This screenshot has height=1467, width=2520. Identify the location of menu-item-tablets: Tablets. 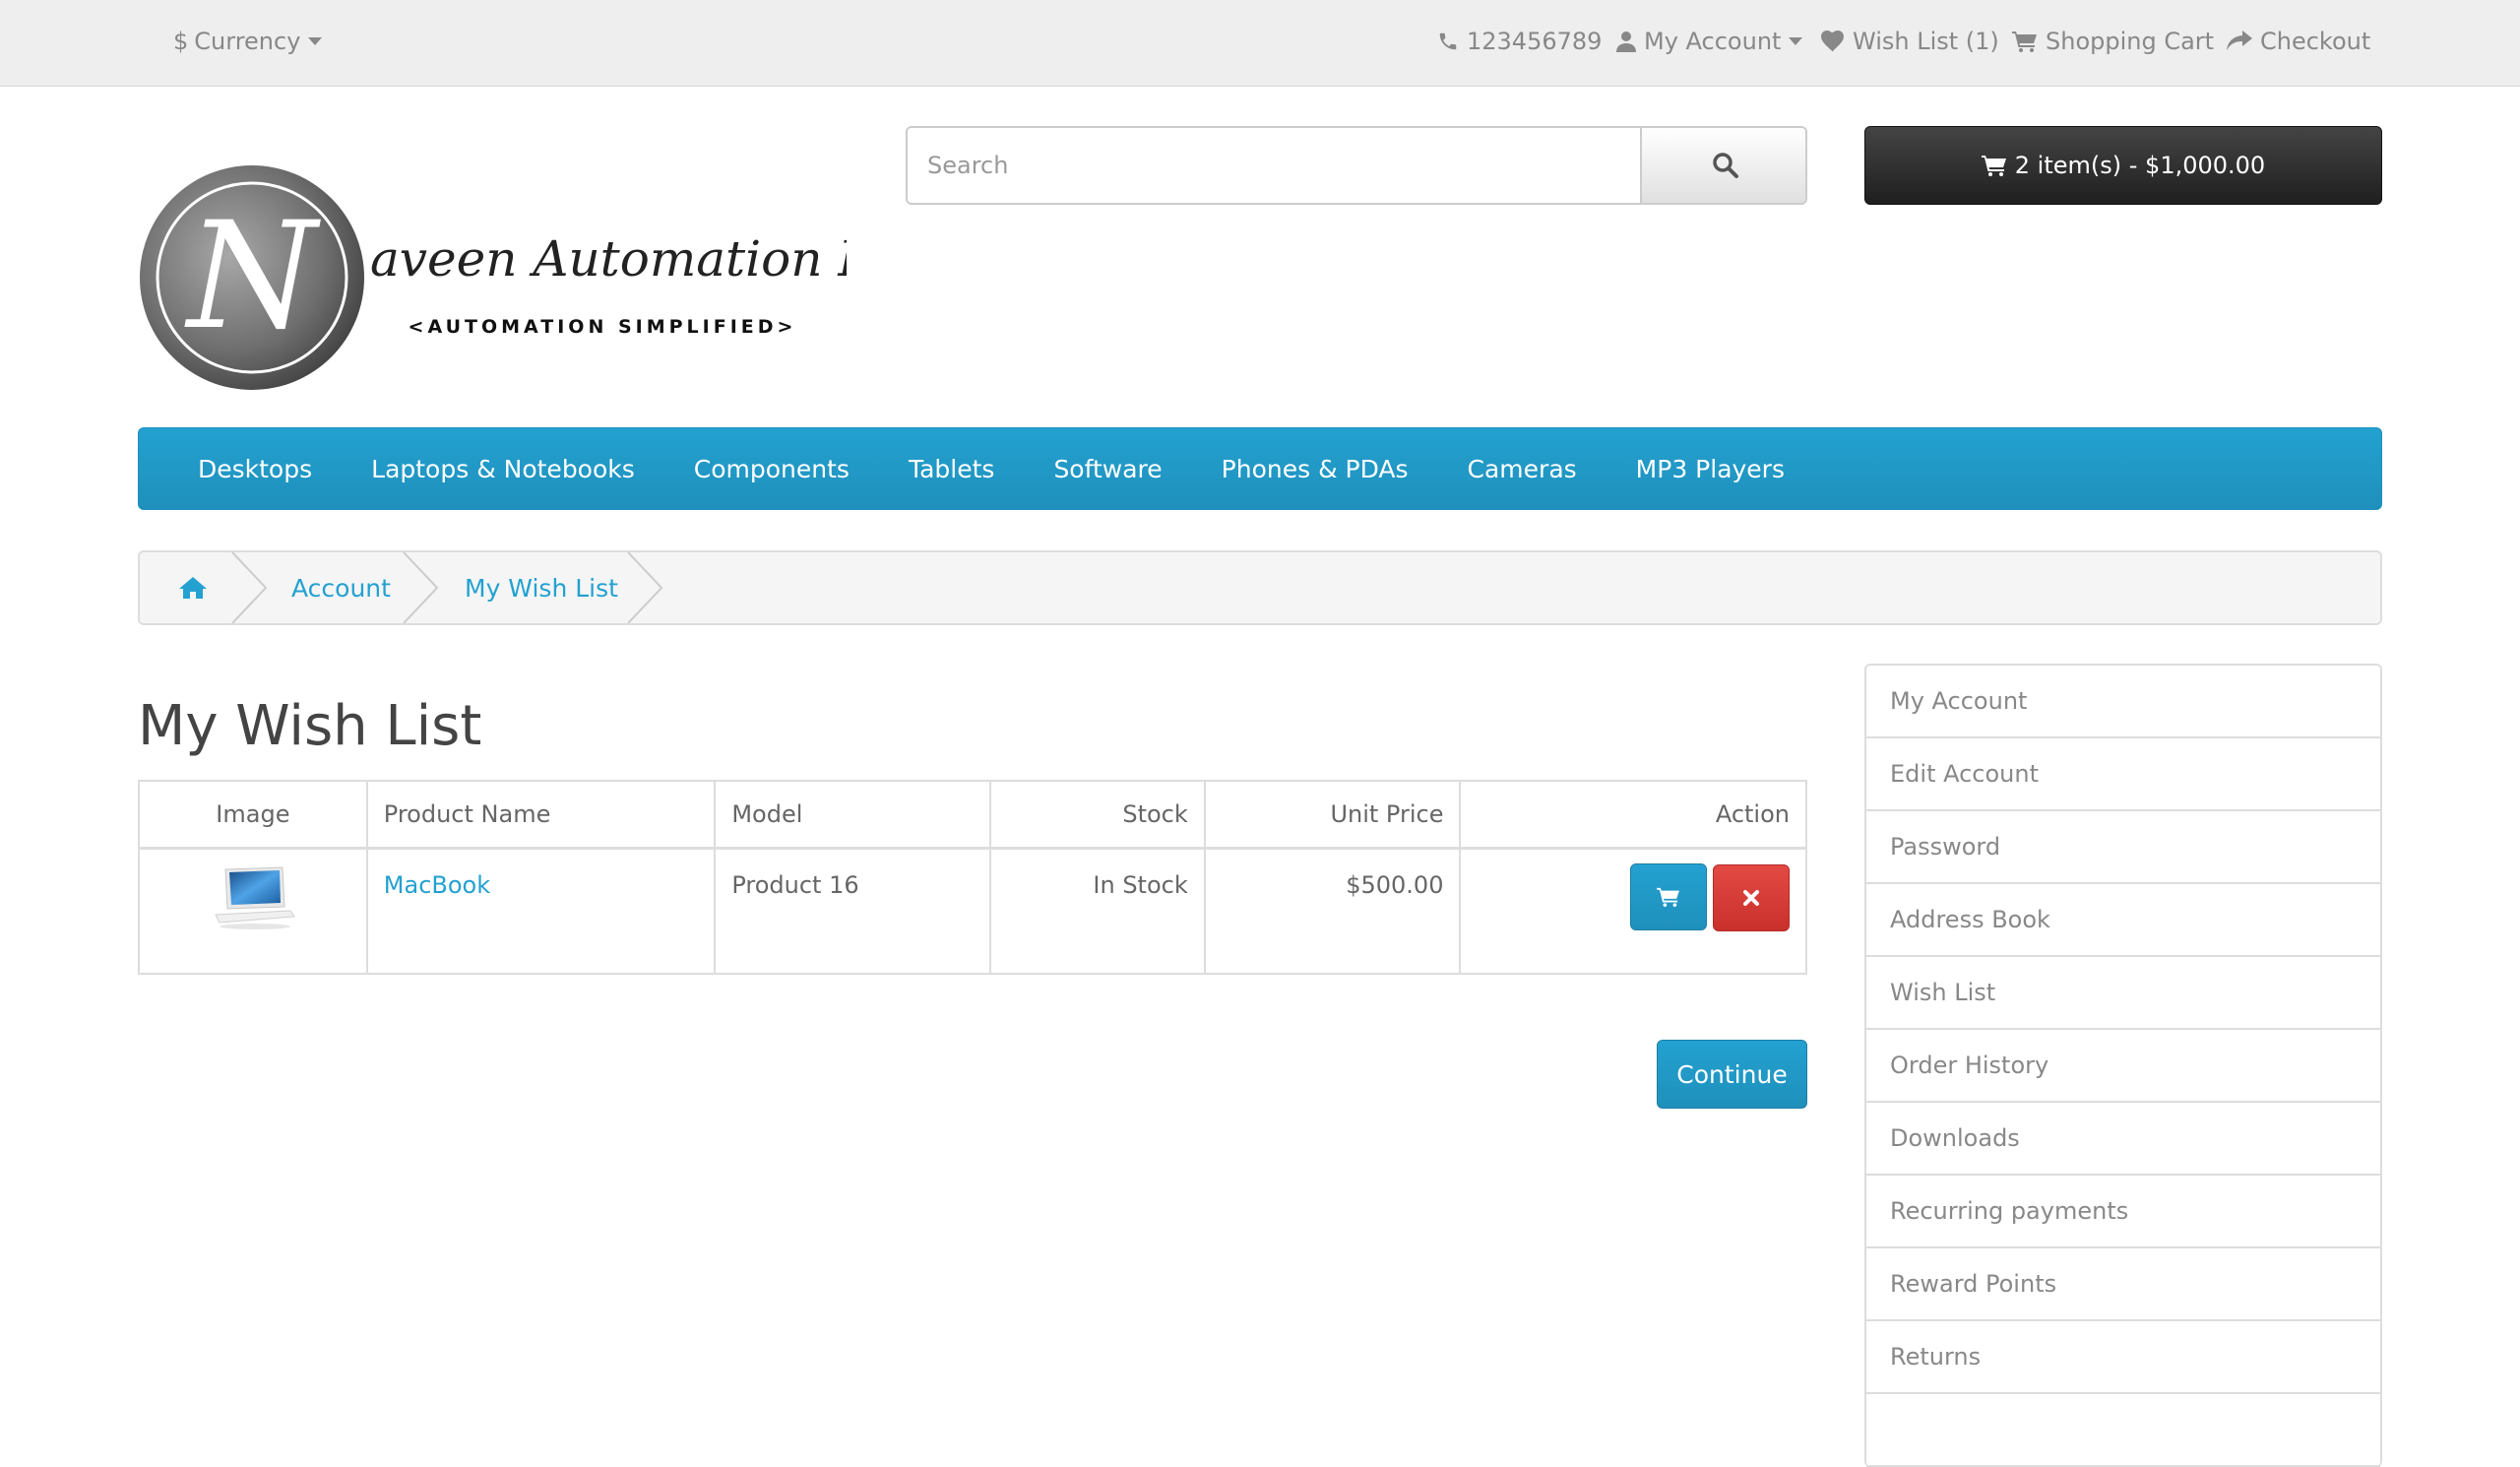
(951, 469).